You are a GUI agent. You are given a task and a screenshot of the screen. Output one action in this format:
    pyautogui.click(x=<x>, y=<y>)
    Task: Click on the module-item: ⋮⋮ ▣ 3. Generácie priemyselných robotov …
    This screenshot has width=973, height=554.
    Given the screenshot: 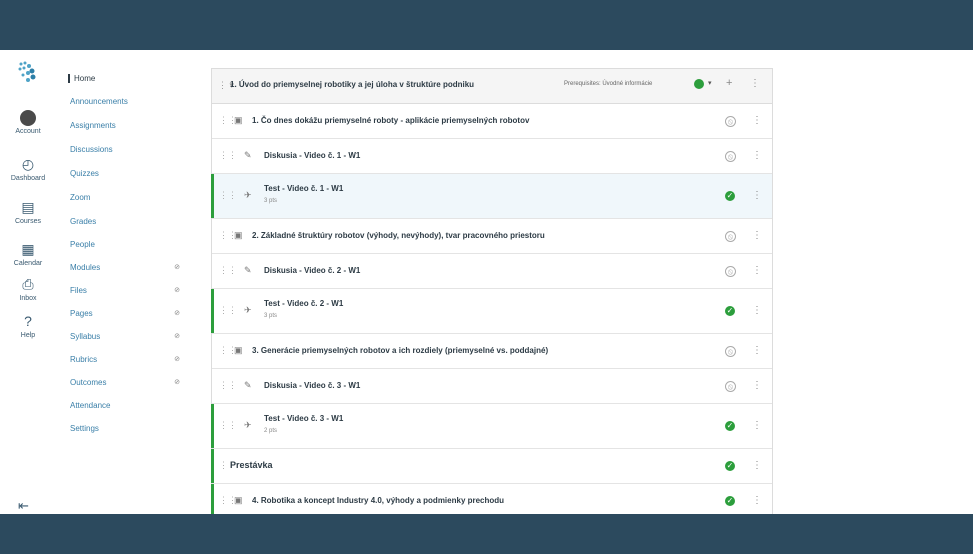 What is the action you would take?
    pyautogui.click(x=492, y=351)
    